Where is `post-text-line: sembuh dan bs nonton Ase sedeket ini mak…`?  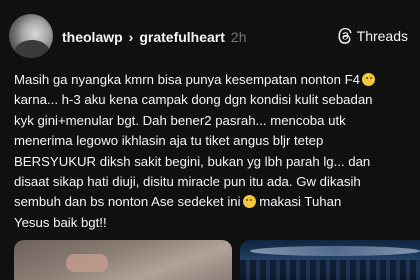 post-text-line: sembuh dan bs nonton Ase sedeket ini mak… is located at coordinates (178, 202).